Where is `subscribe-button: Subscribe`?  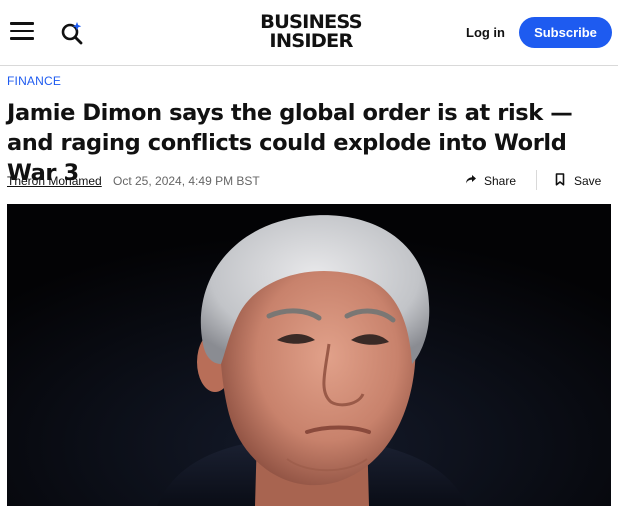
subscribe-button: Subscribe is located at coordinates (565, 32).